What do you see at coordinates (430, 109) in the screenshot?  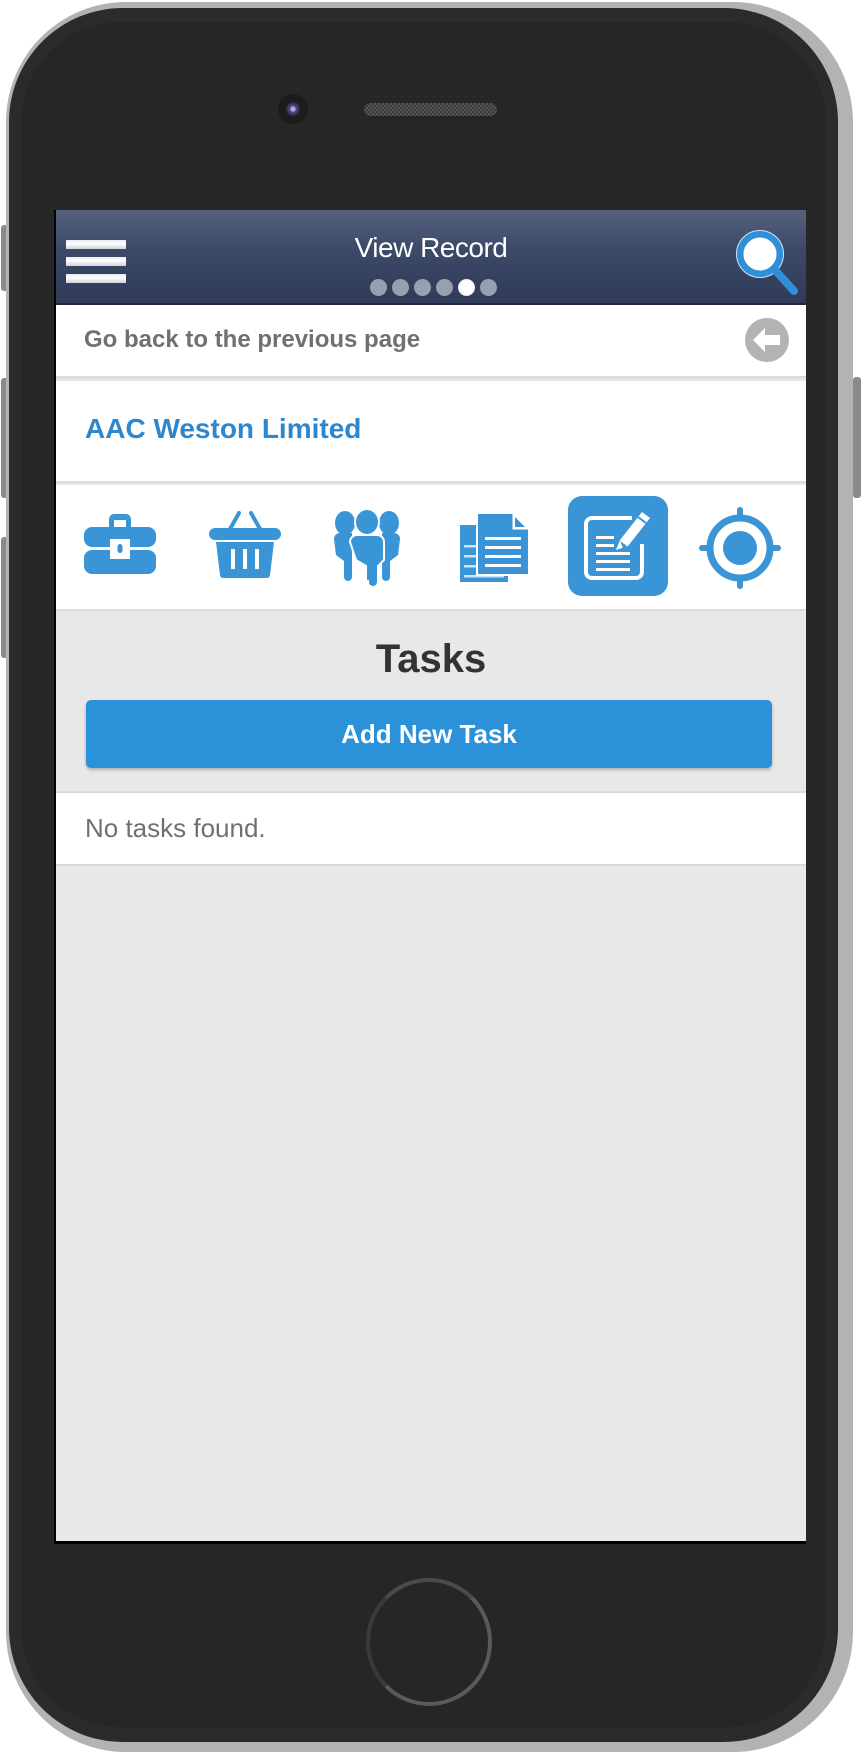 I see `earpiece-speaker` at bounding box center [430, 109].